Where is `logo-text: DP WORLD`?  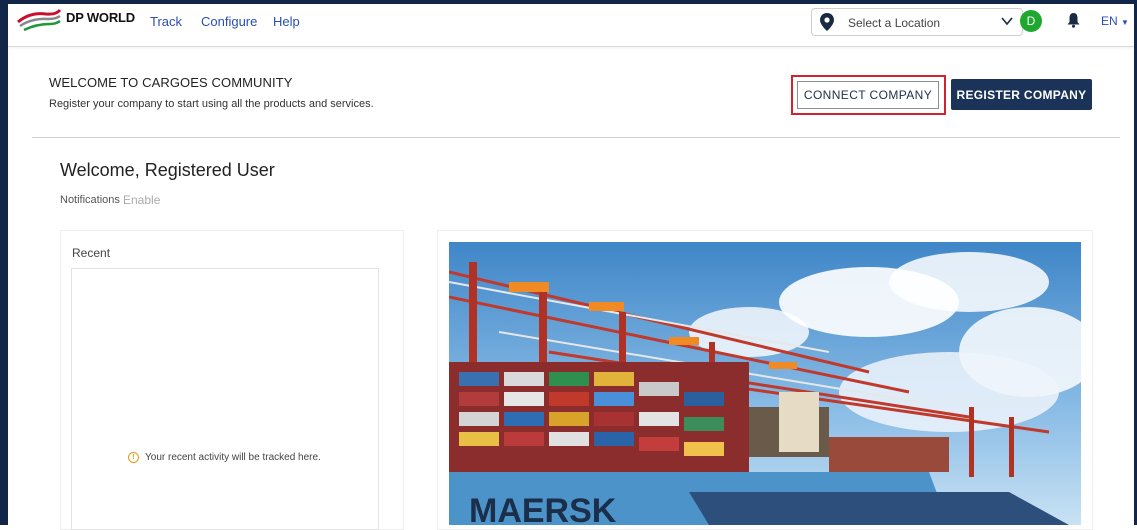 logo-text: DP WORLD is located at coordinates (100, 17).